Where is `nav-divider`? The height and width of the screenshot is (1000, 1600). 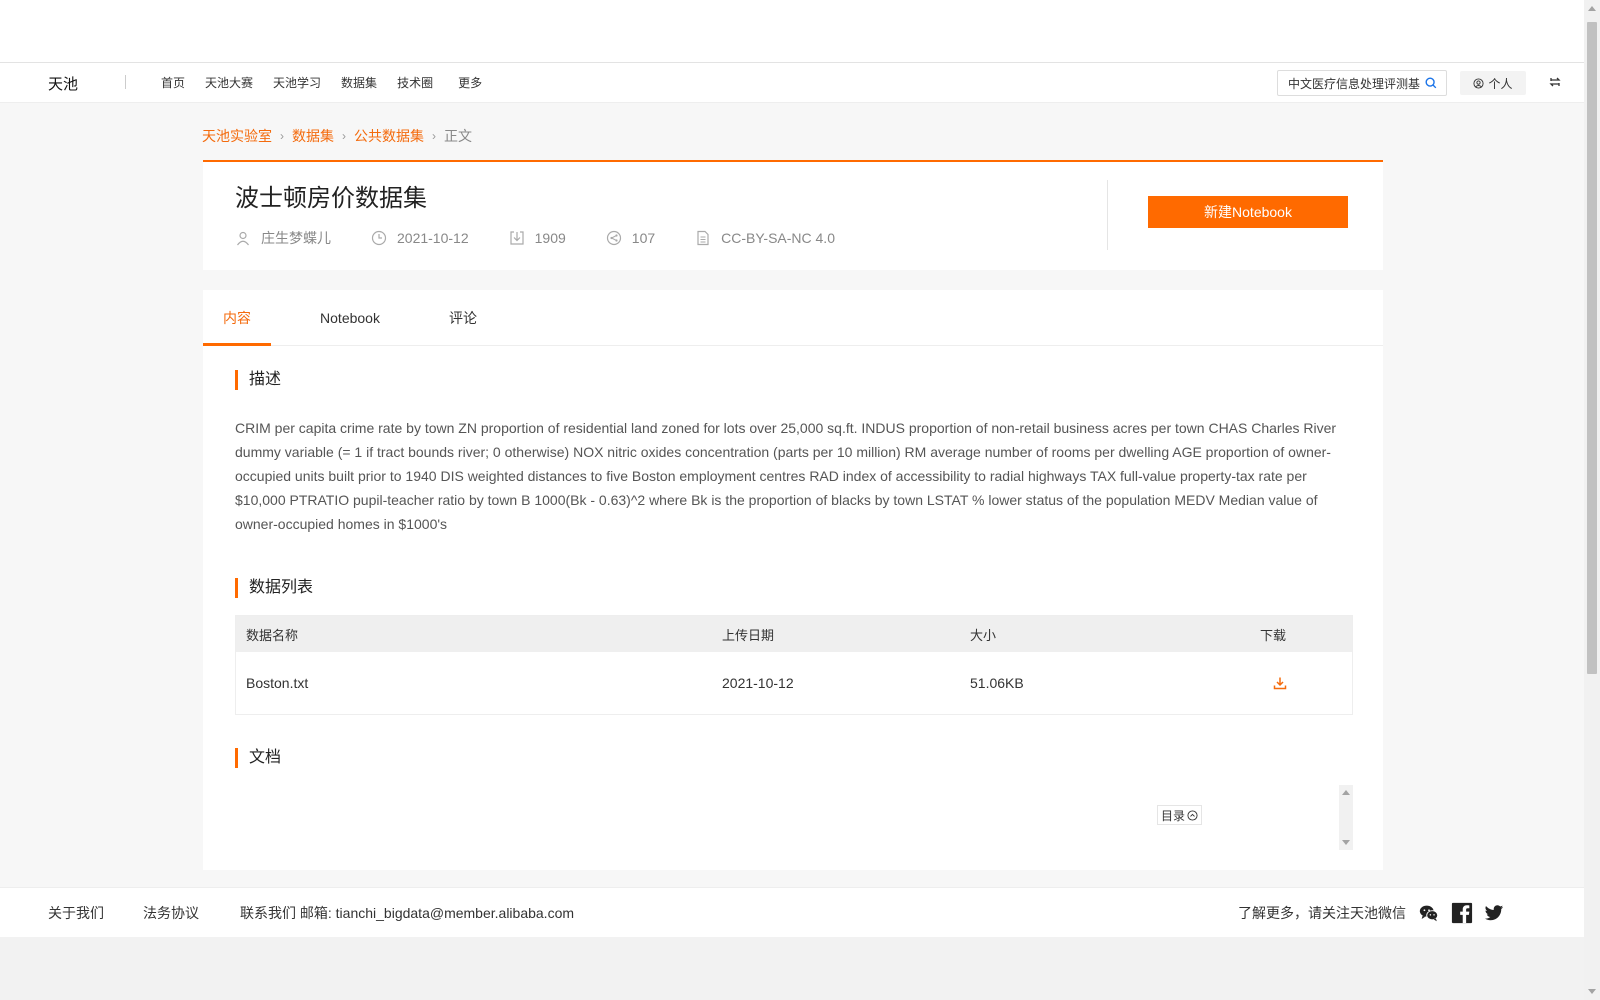 nav-divider is located at coordinates (125, 82).